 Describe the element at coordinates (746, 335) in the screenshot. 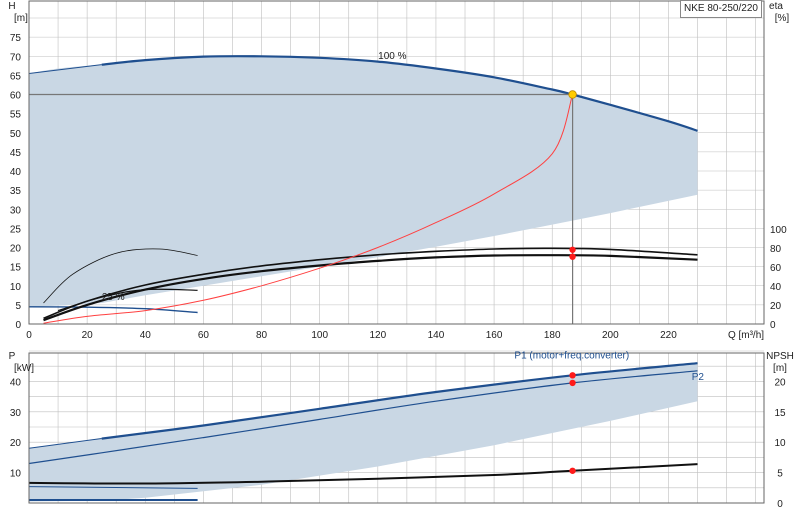

I see `x-axis-label: Q [m³/h]` at that location.